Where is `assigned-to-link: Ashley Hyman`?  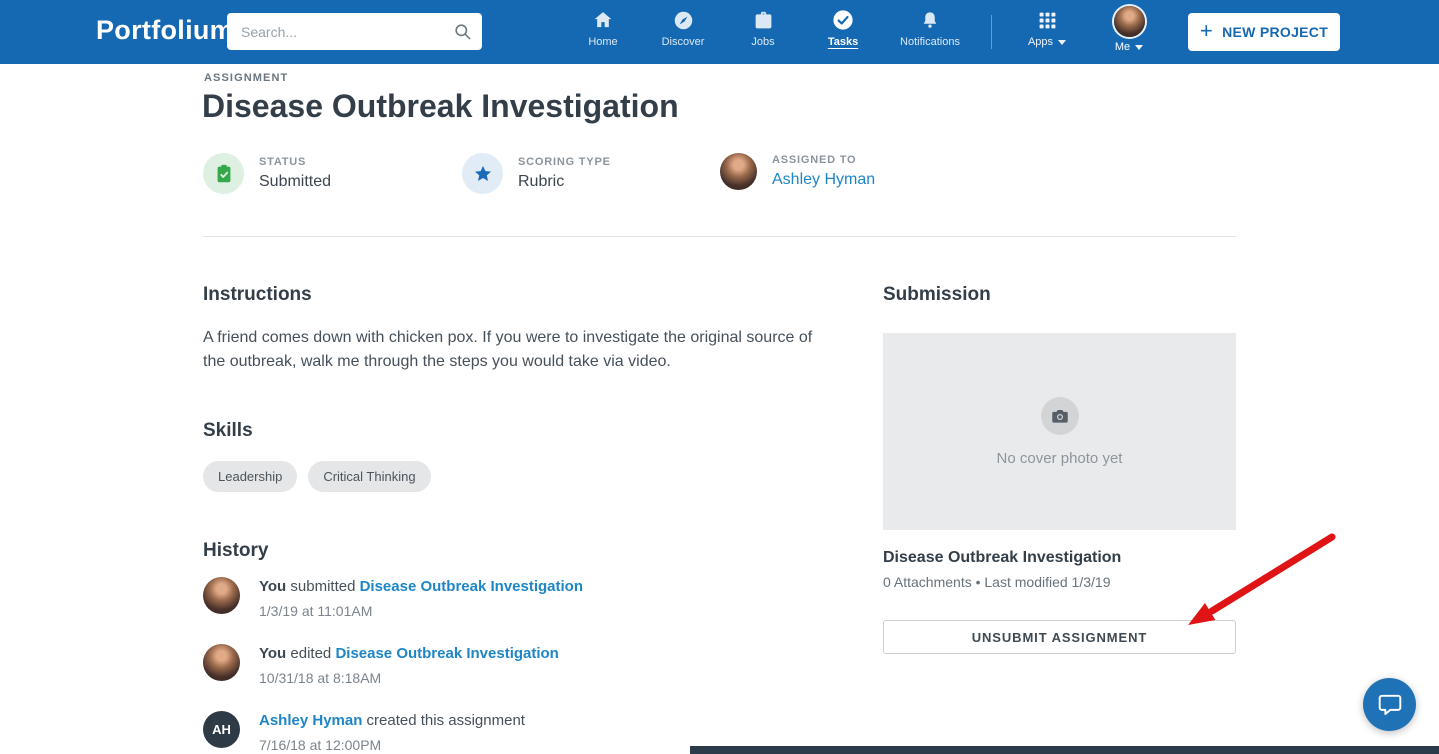
assigned-to-link: Ashley Hyman is located at coordinates (823, 180).